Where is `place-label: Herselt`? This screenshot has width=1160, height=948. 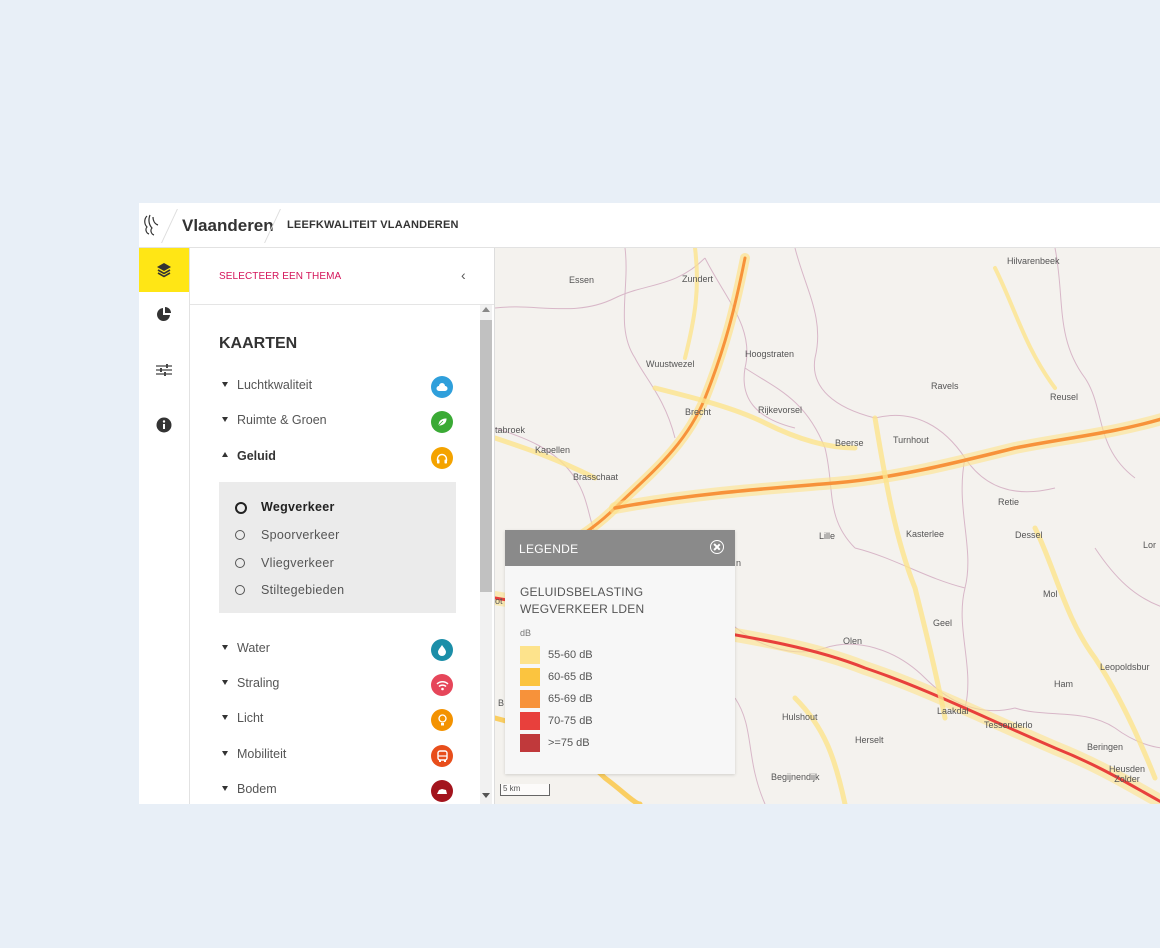 place-label: Herselt is located at coordinates (869, 740).